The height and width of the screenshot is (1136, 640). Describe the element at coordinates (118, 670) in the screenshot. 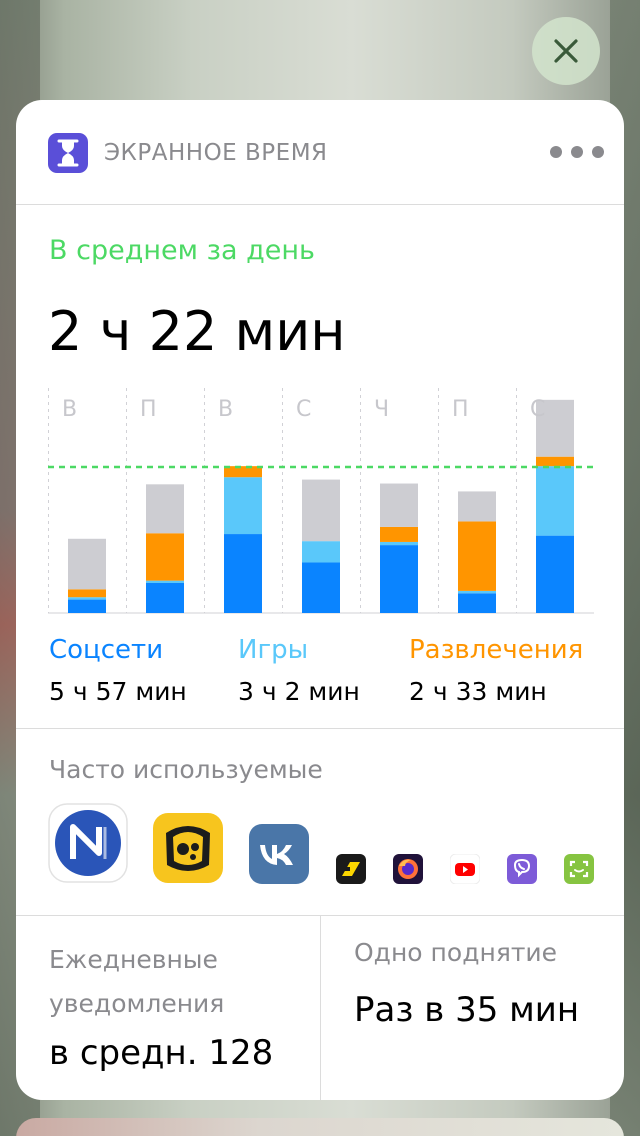

I see `legend-social: Соцсети 5 ч 57 мин` at that location.